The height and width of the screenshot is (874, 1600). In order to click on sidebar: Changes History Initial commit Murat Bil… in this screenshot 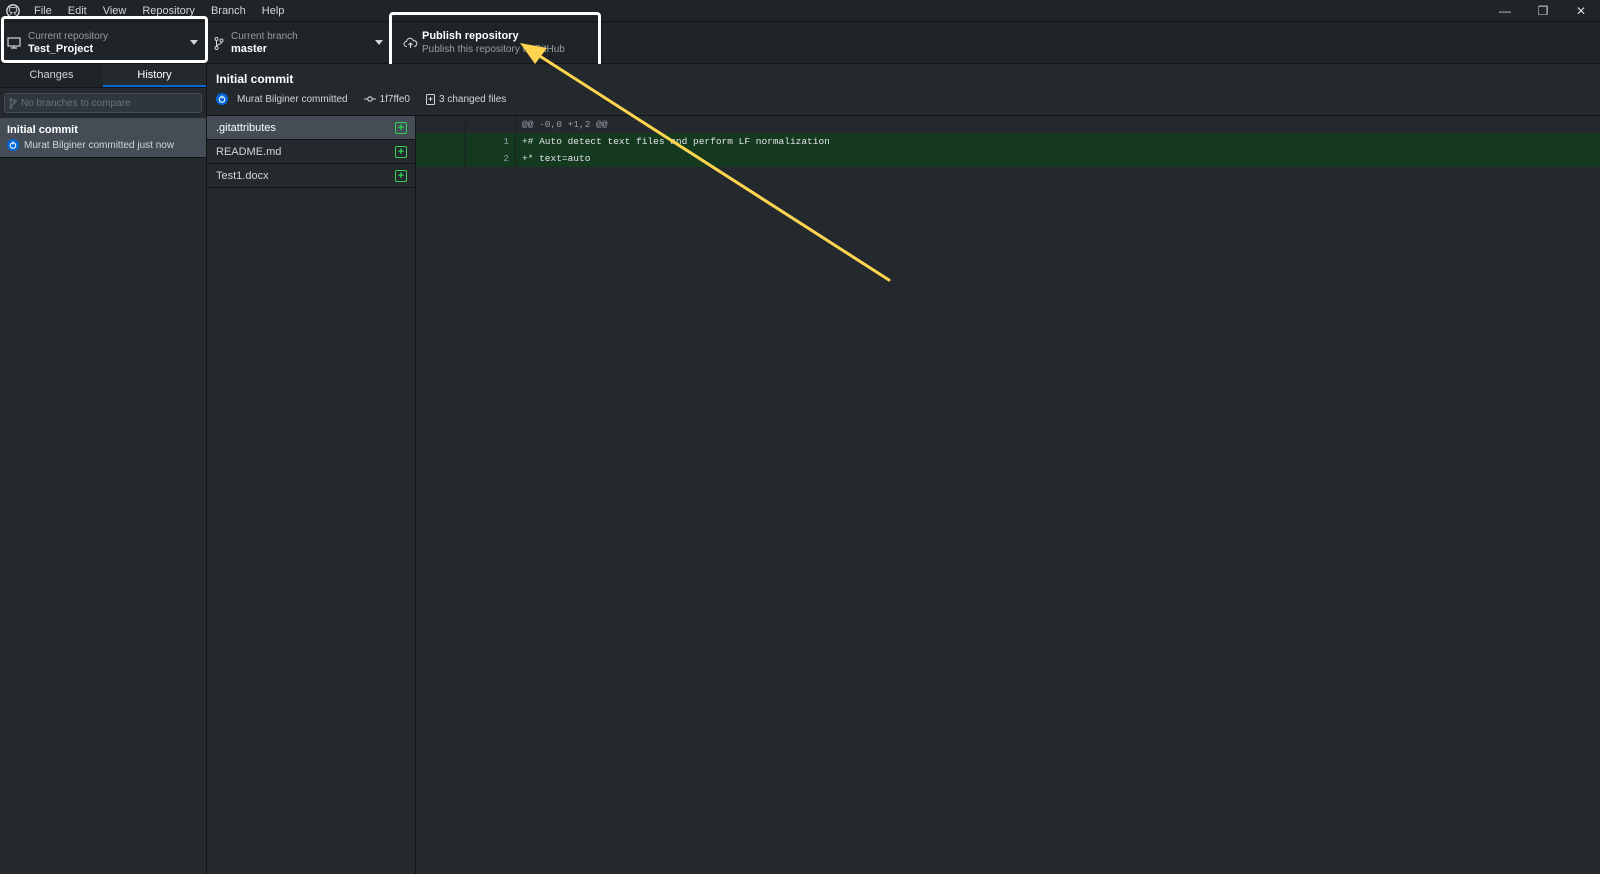, I will do `click(103, 469)`.